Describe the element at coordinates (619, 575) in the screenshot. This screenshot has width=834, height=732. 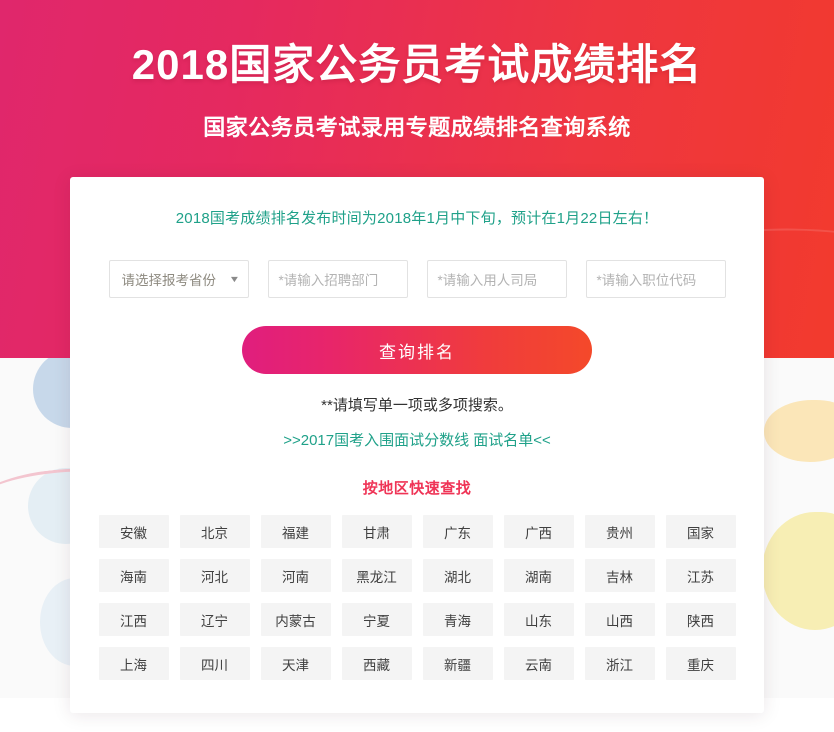
I see `region-tile: 吉林` at that location.